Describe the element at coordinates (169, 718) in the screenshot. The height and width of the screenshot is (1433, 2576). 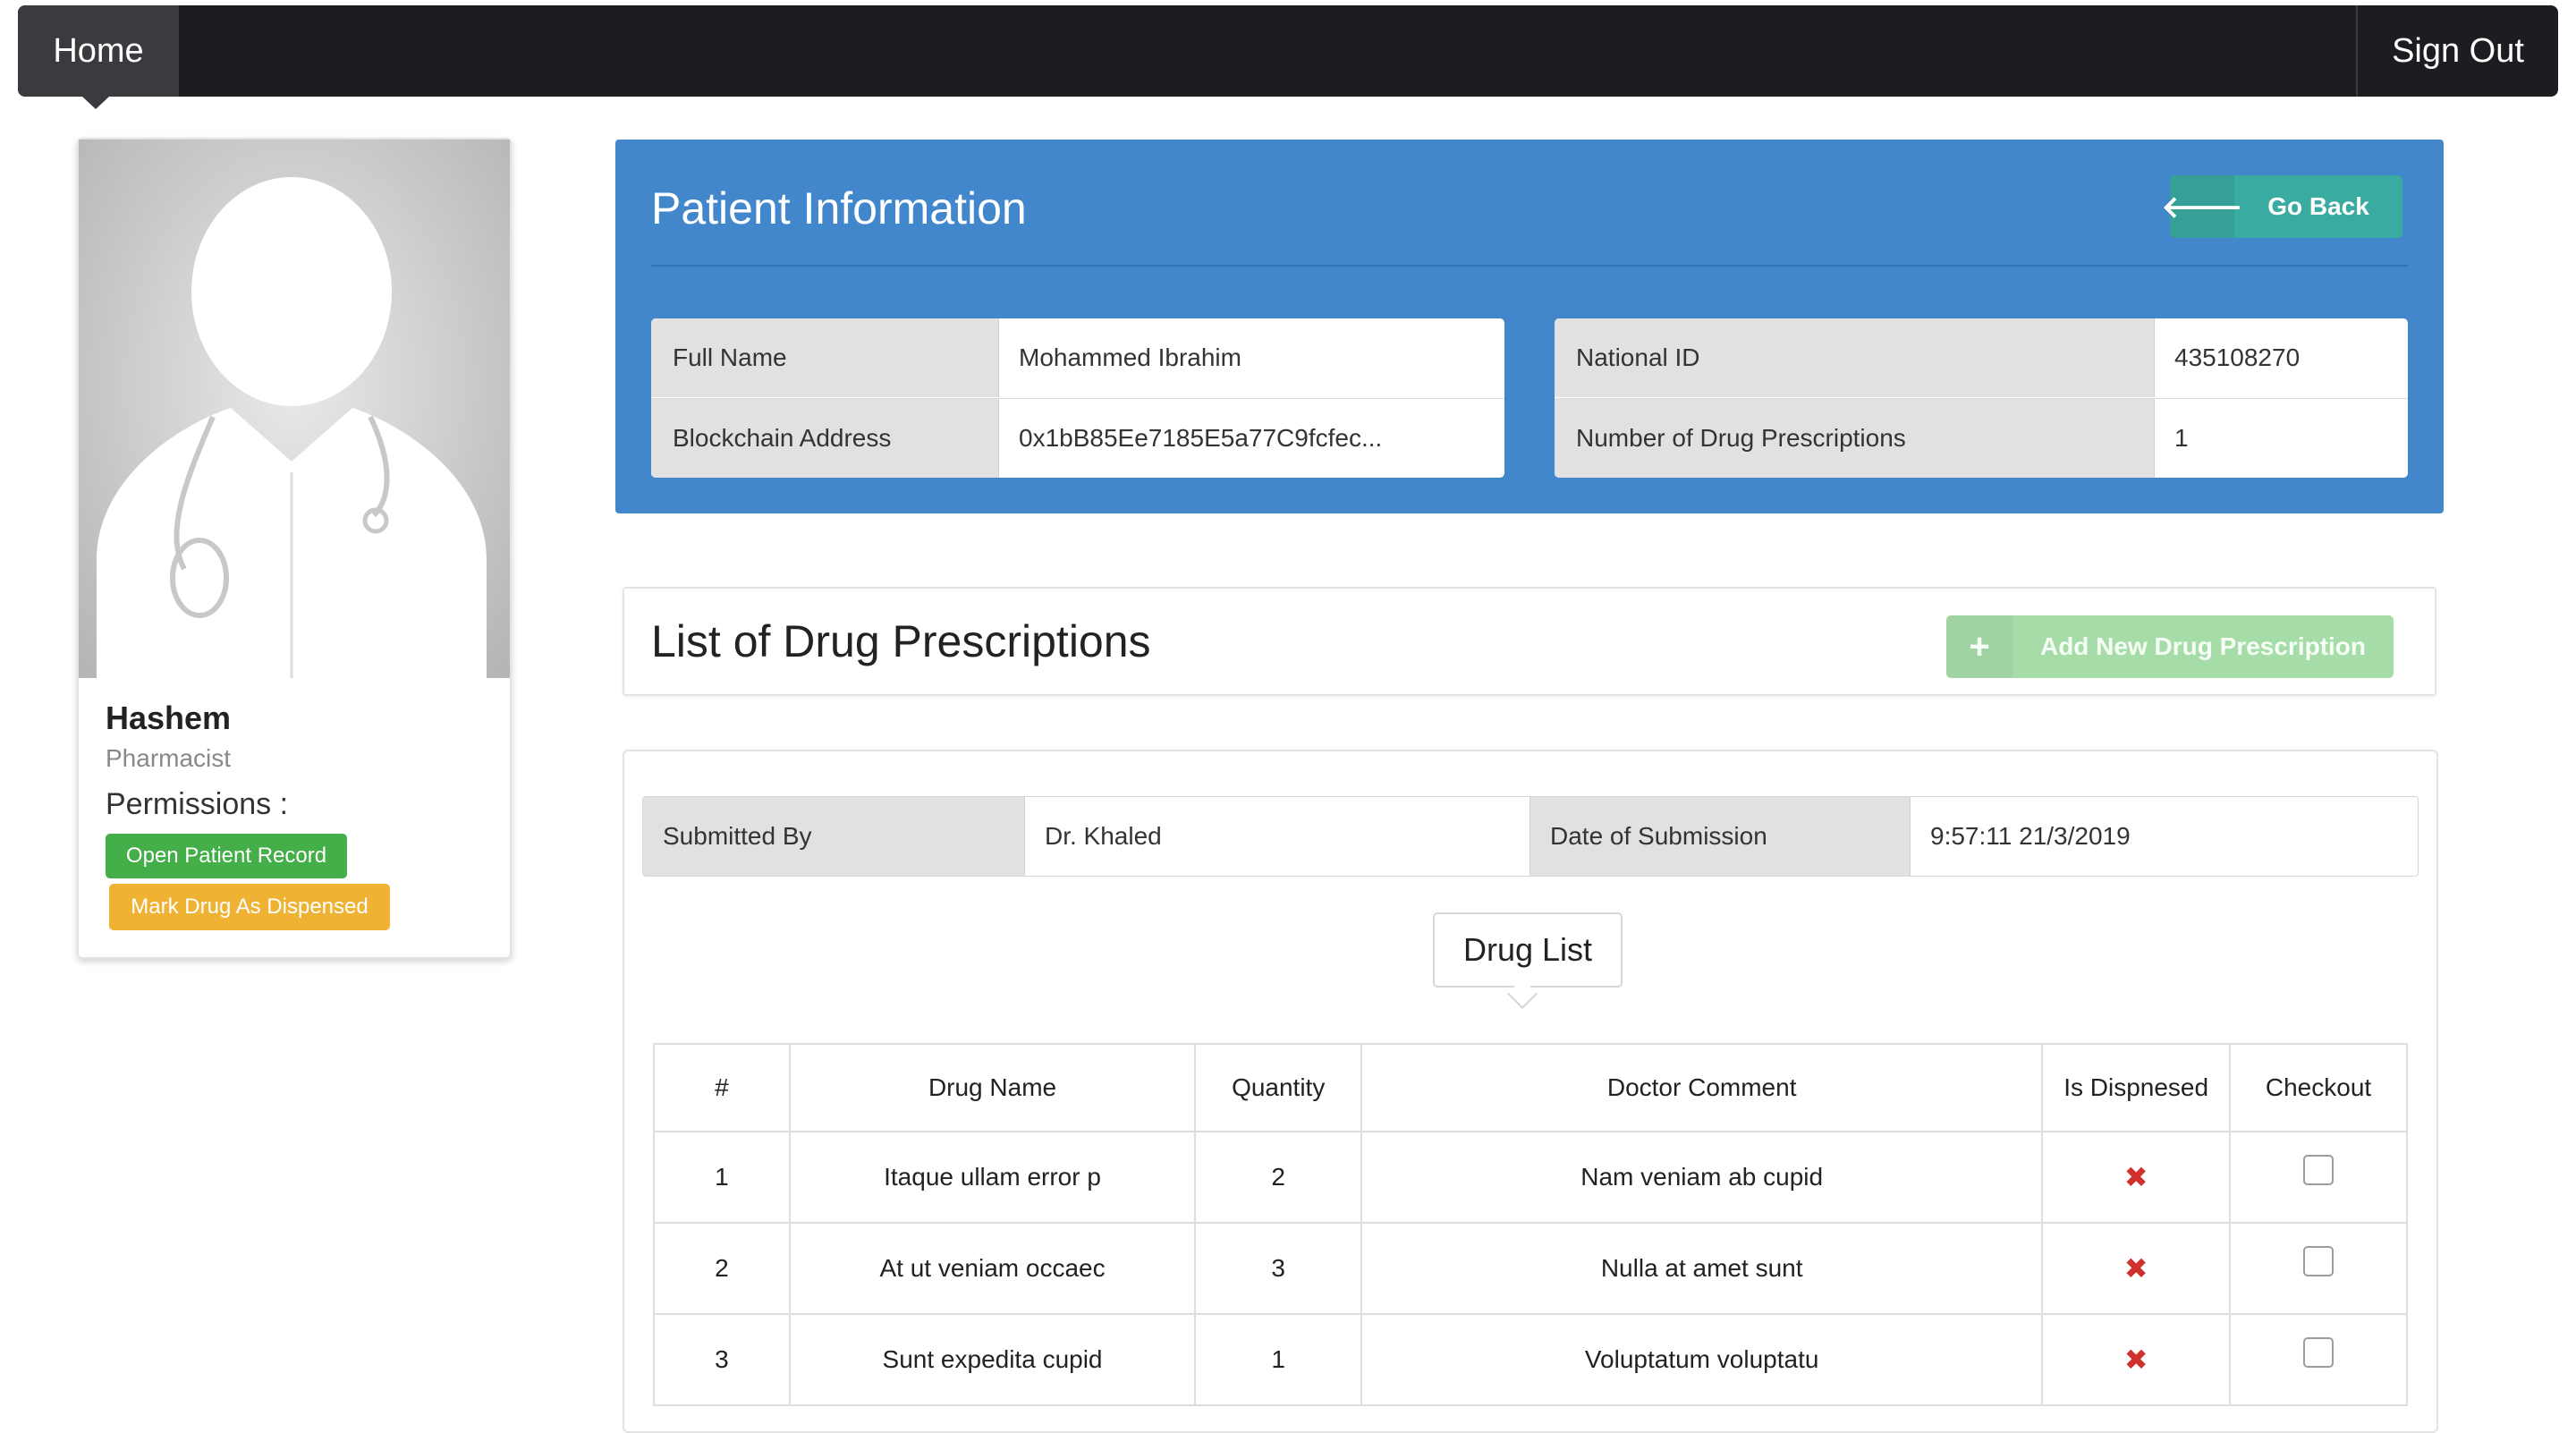
I see `user-name: Hashem` at that location.